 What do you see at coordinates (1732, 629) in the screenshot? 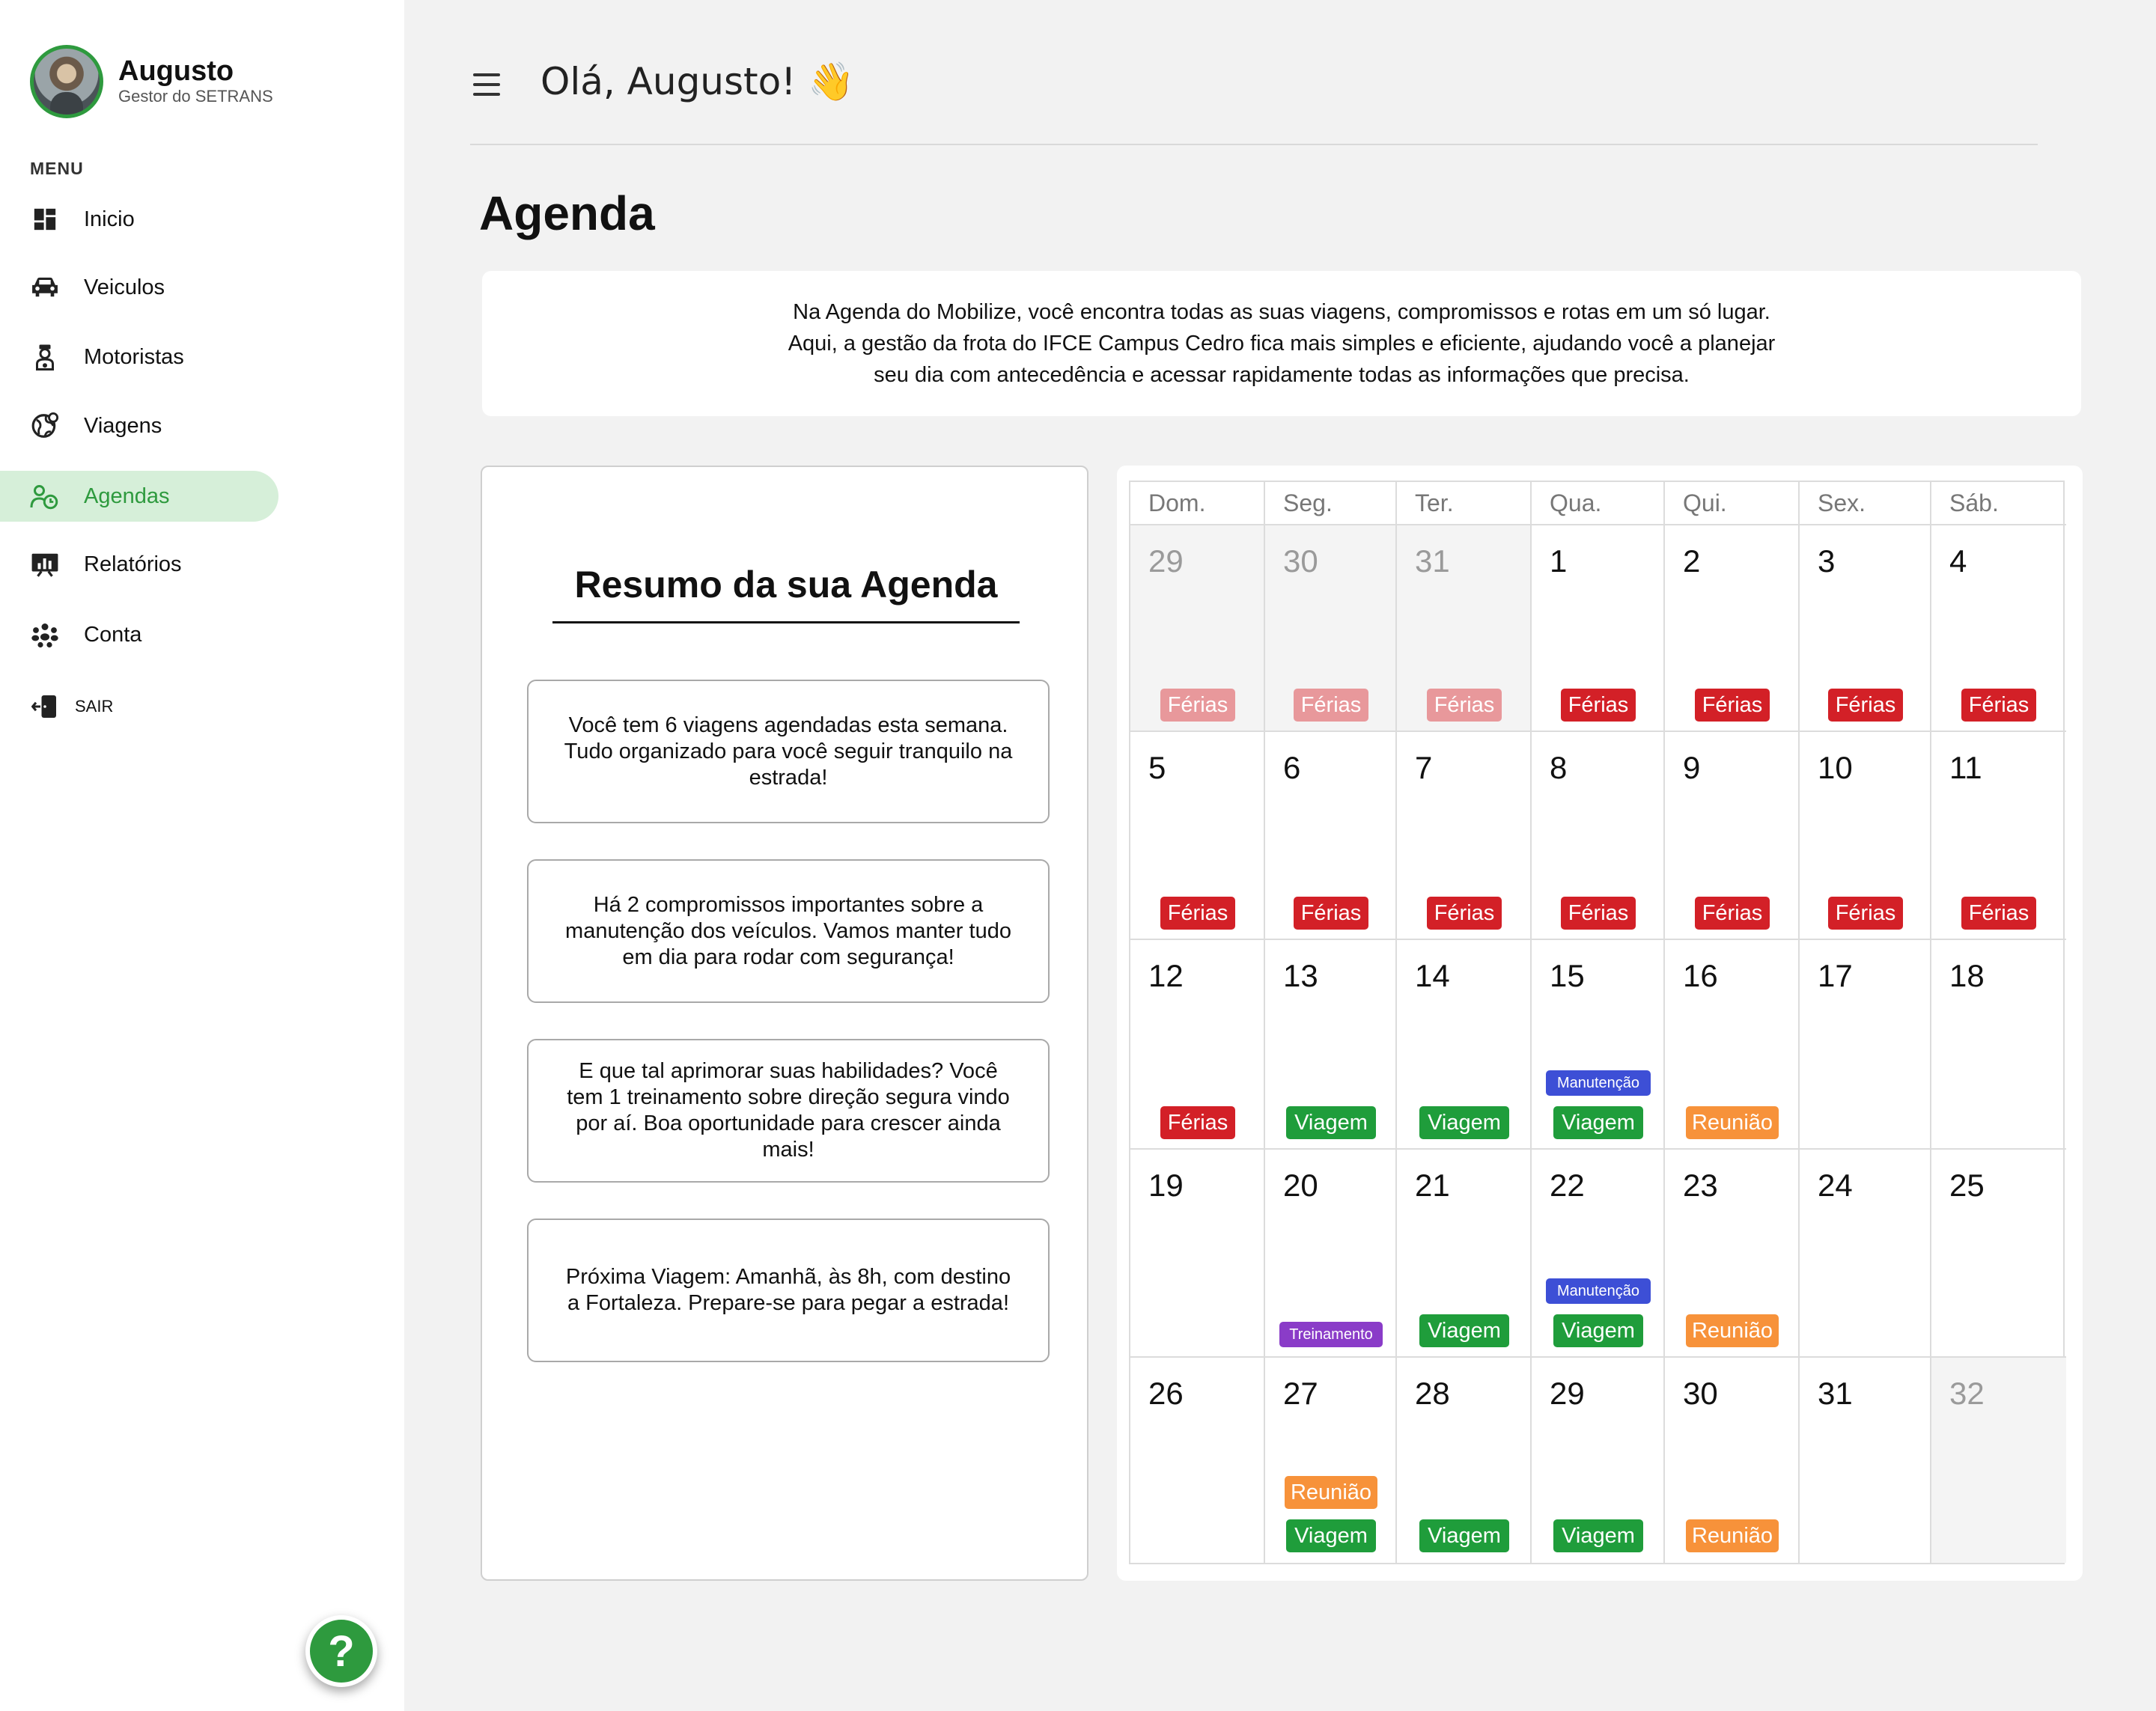
I see `calendar-day: 2 Férias` at bounding box center [1732, 629].